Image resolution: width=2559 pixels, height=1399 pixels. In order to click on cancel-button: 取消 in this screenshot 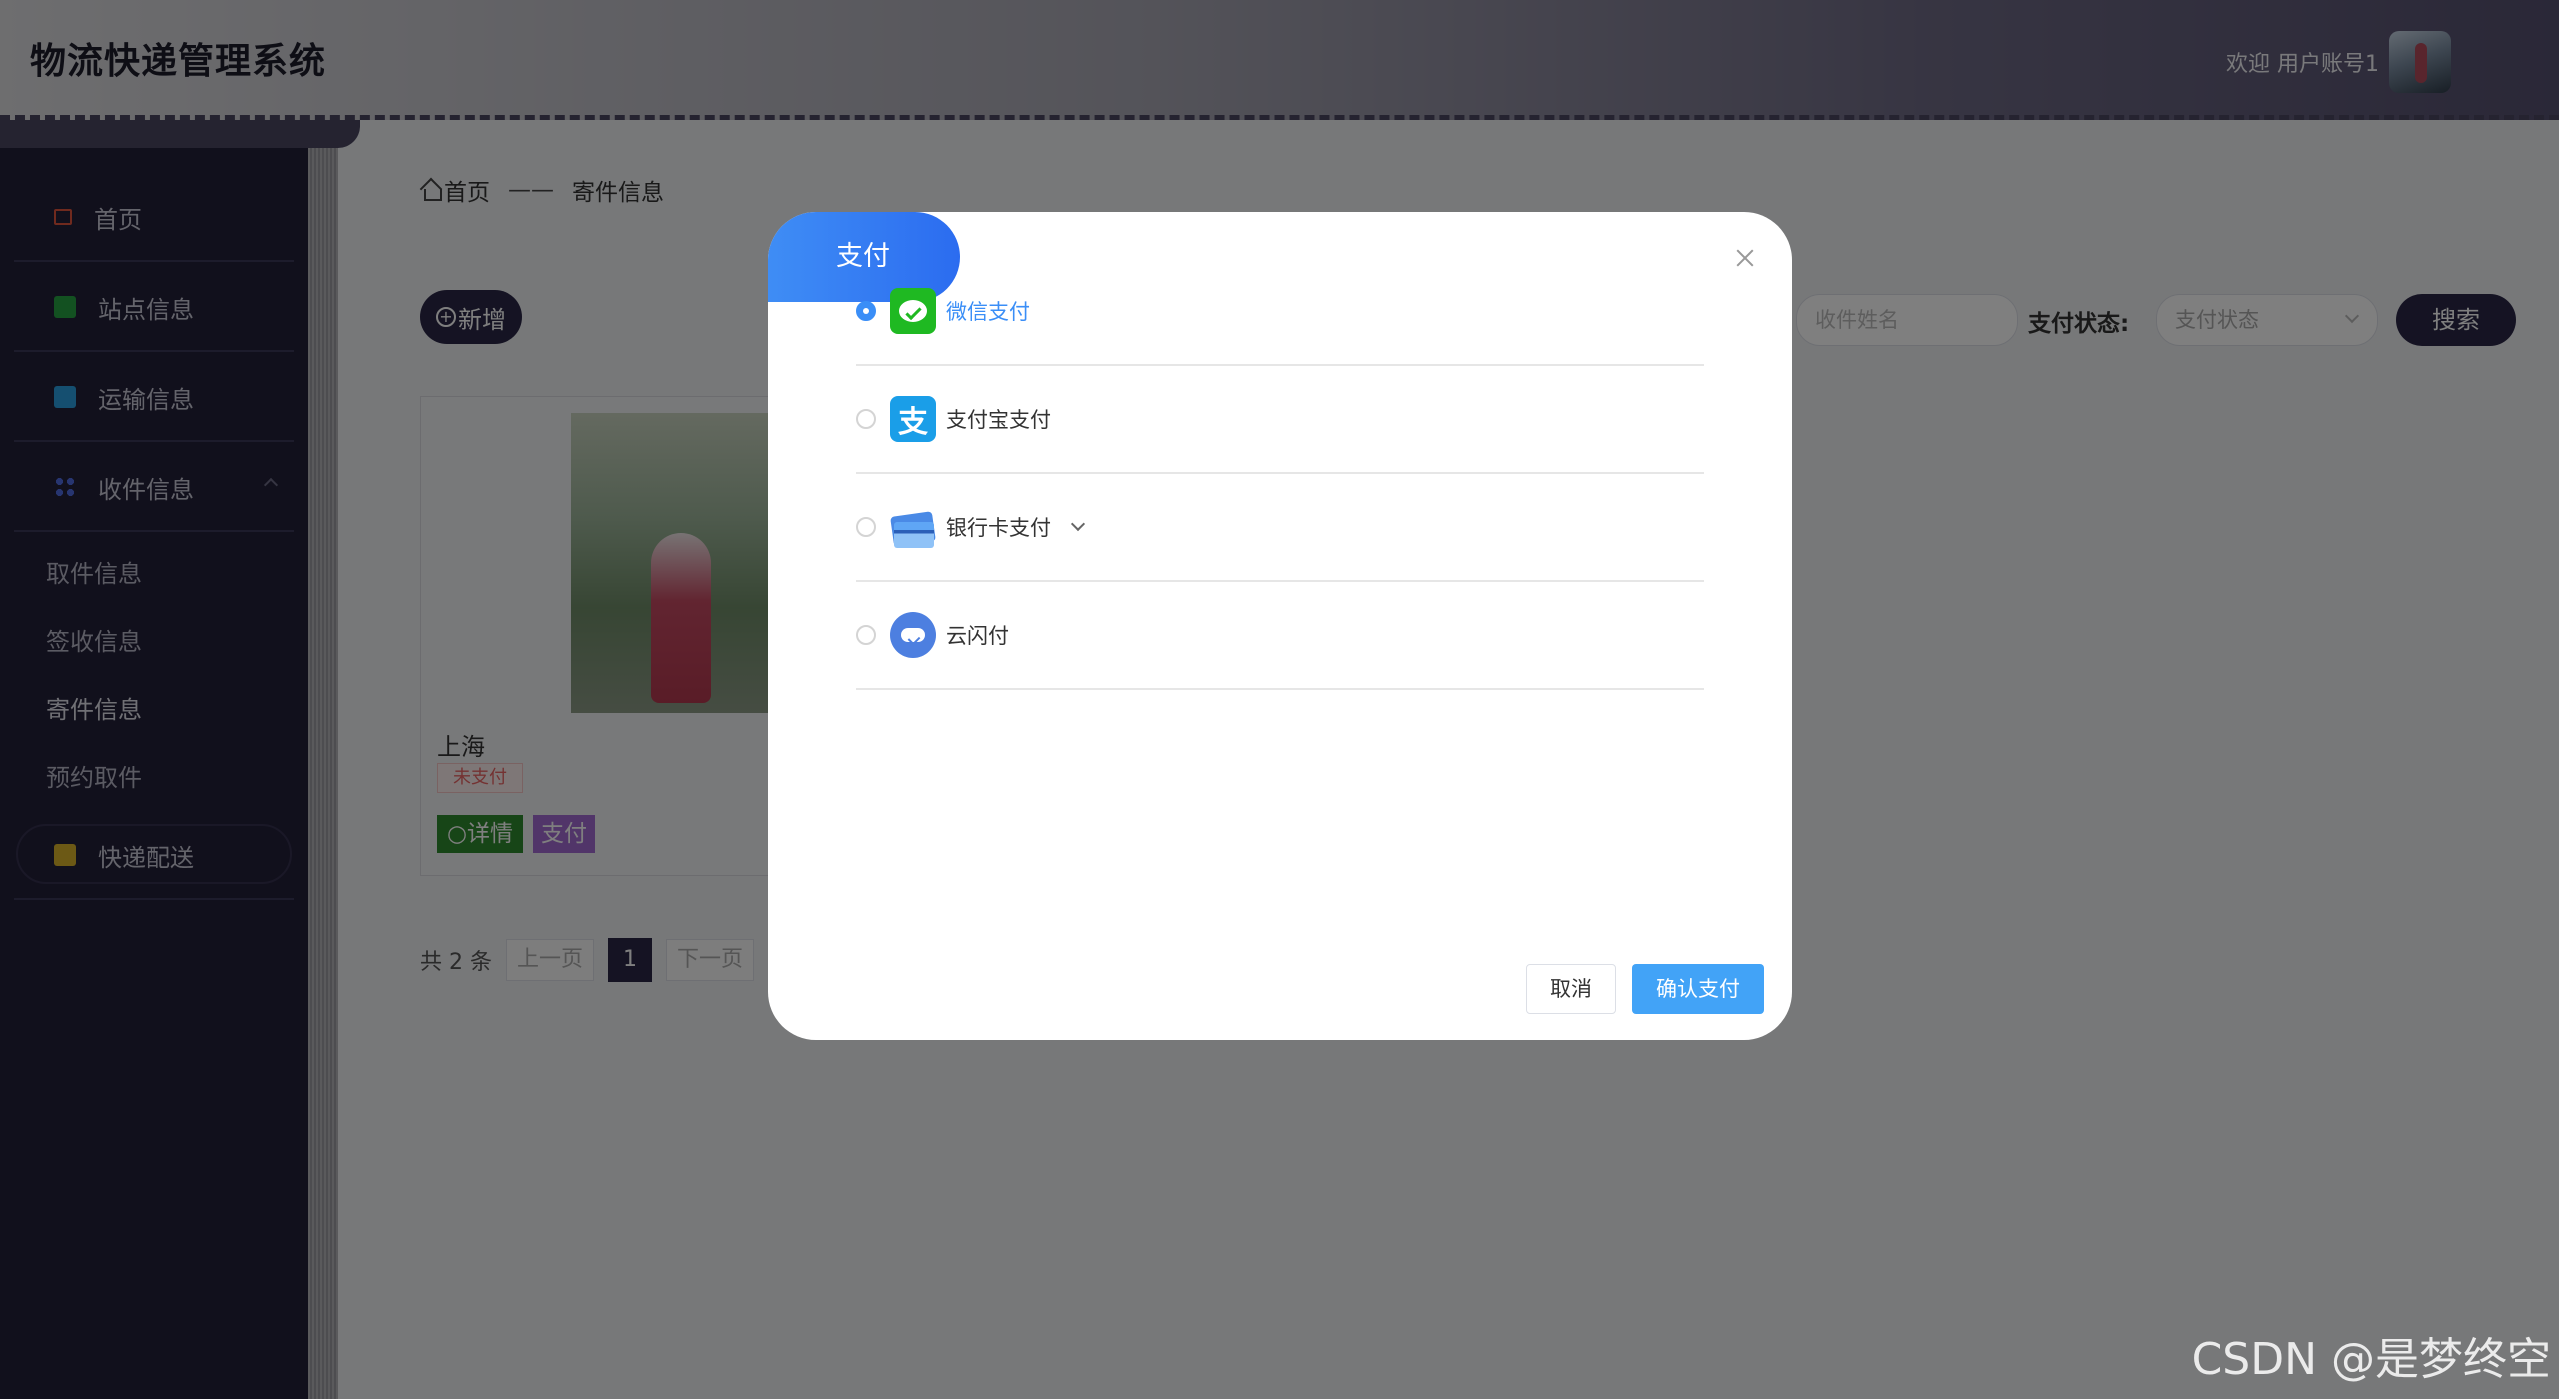, I will do `click(1571, 989)`.